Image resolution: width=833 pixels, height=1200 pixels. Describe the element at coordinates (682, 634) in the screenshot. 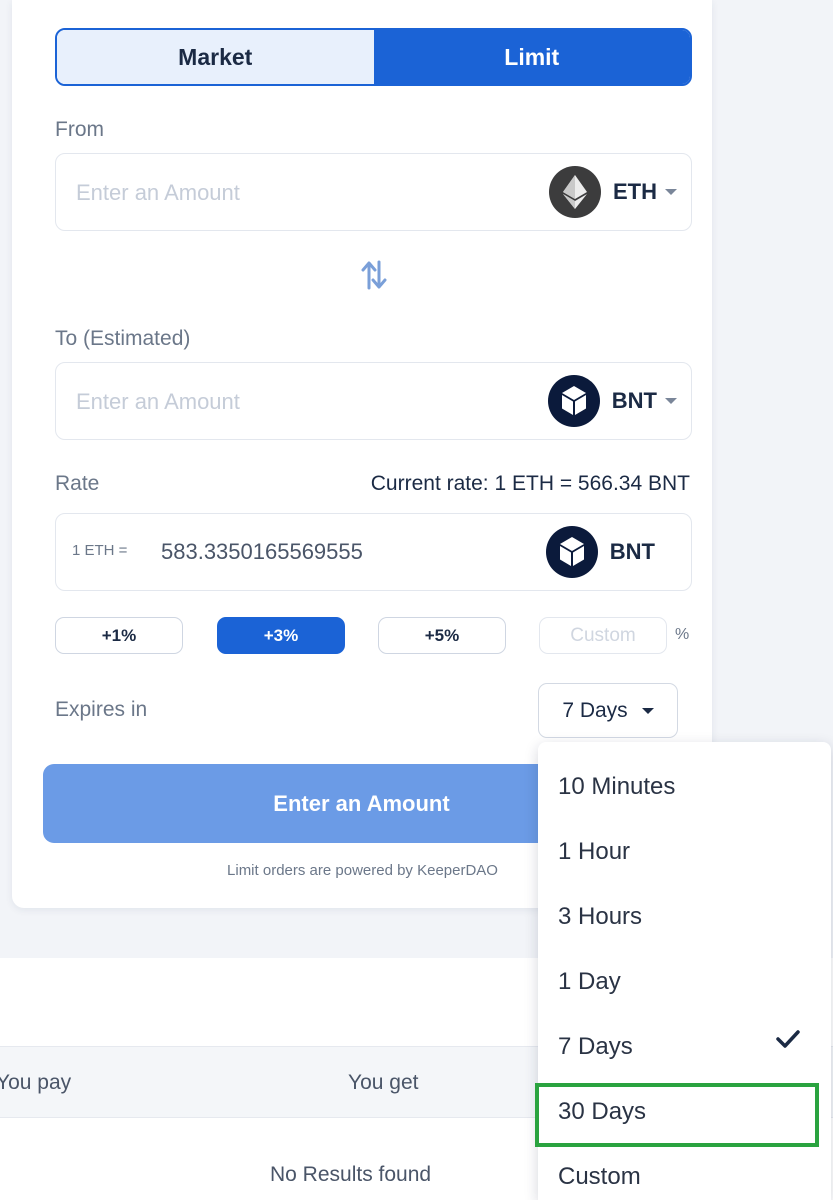

I see `percent-sign: %` at that location.